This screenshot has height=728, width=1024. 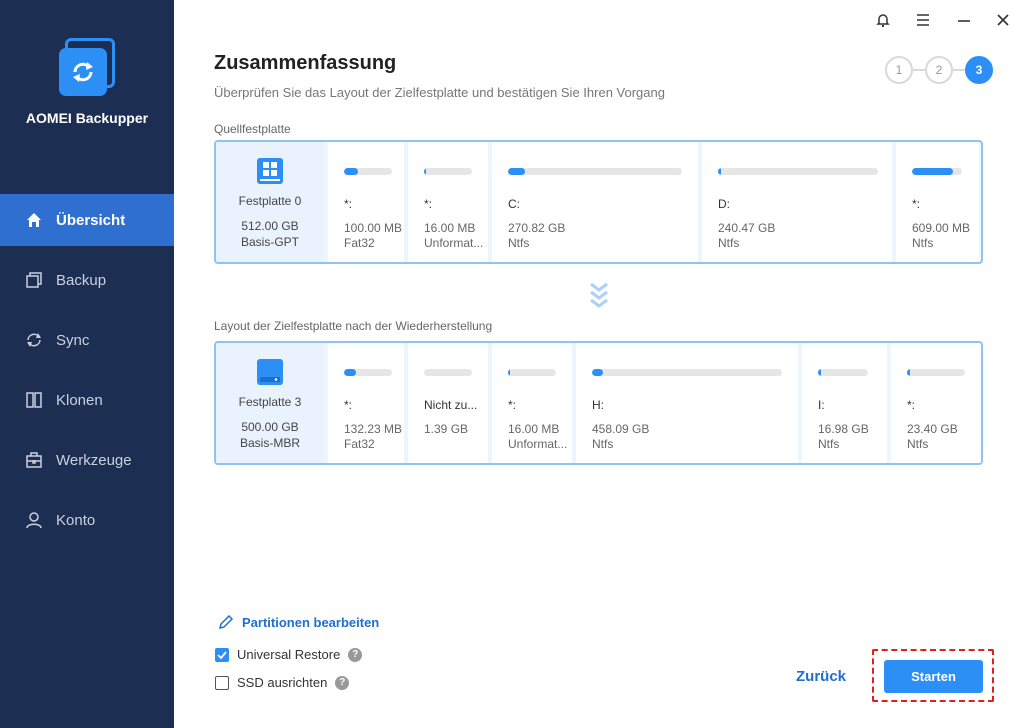 I want to click on pencil-icon, so click(x=226, y=622).